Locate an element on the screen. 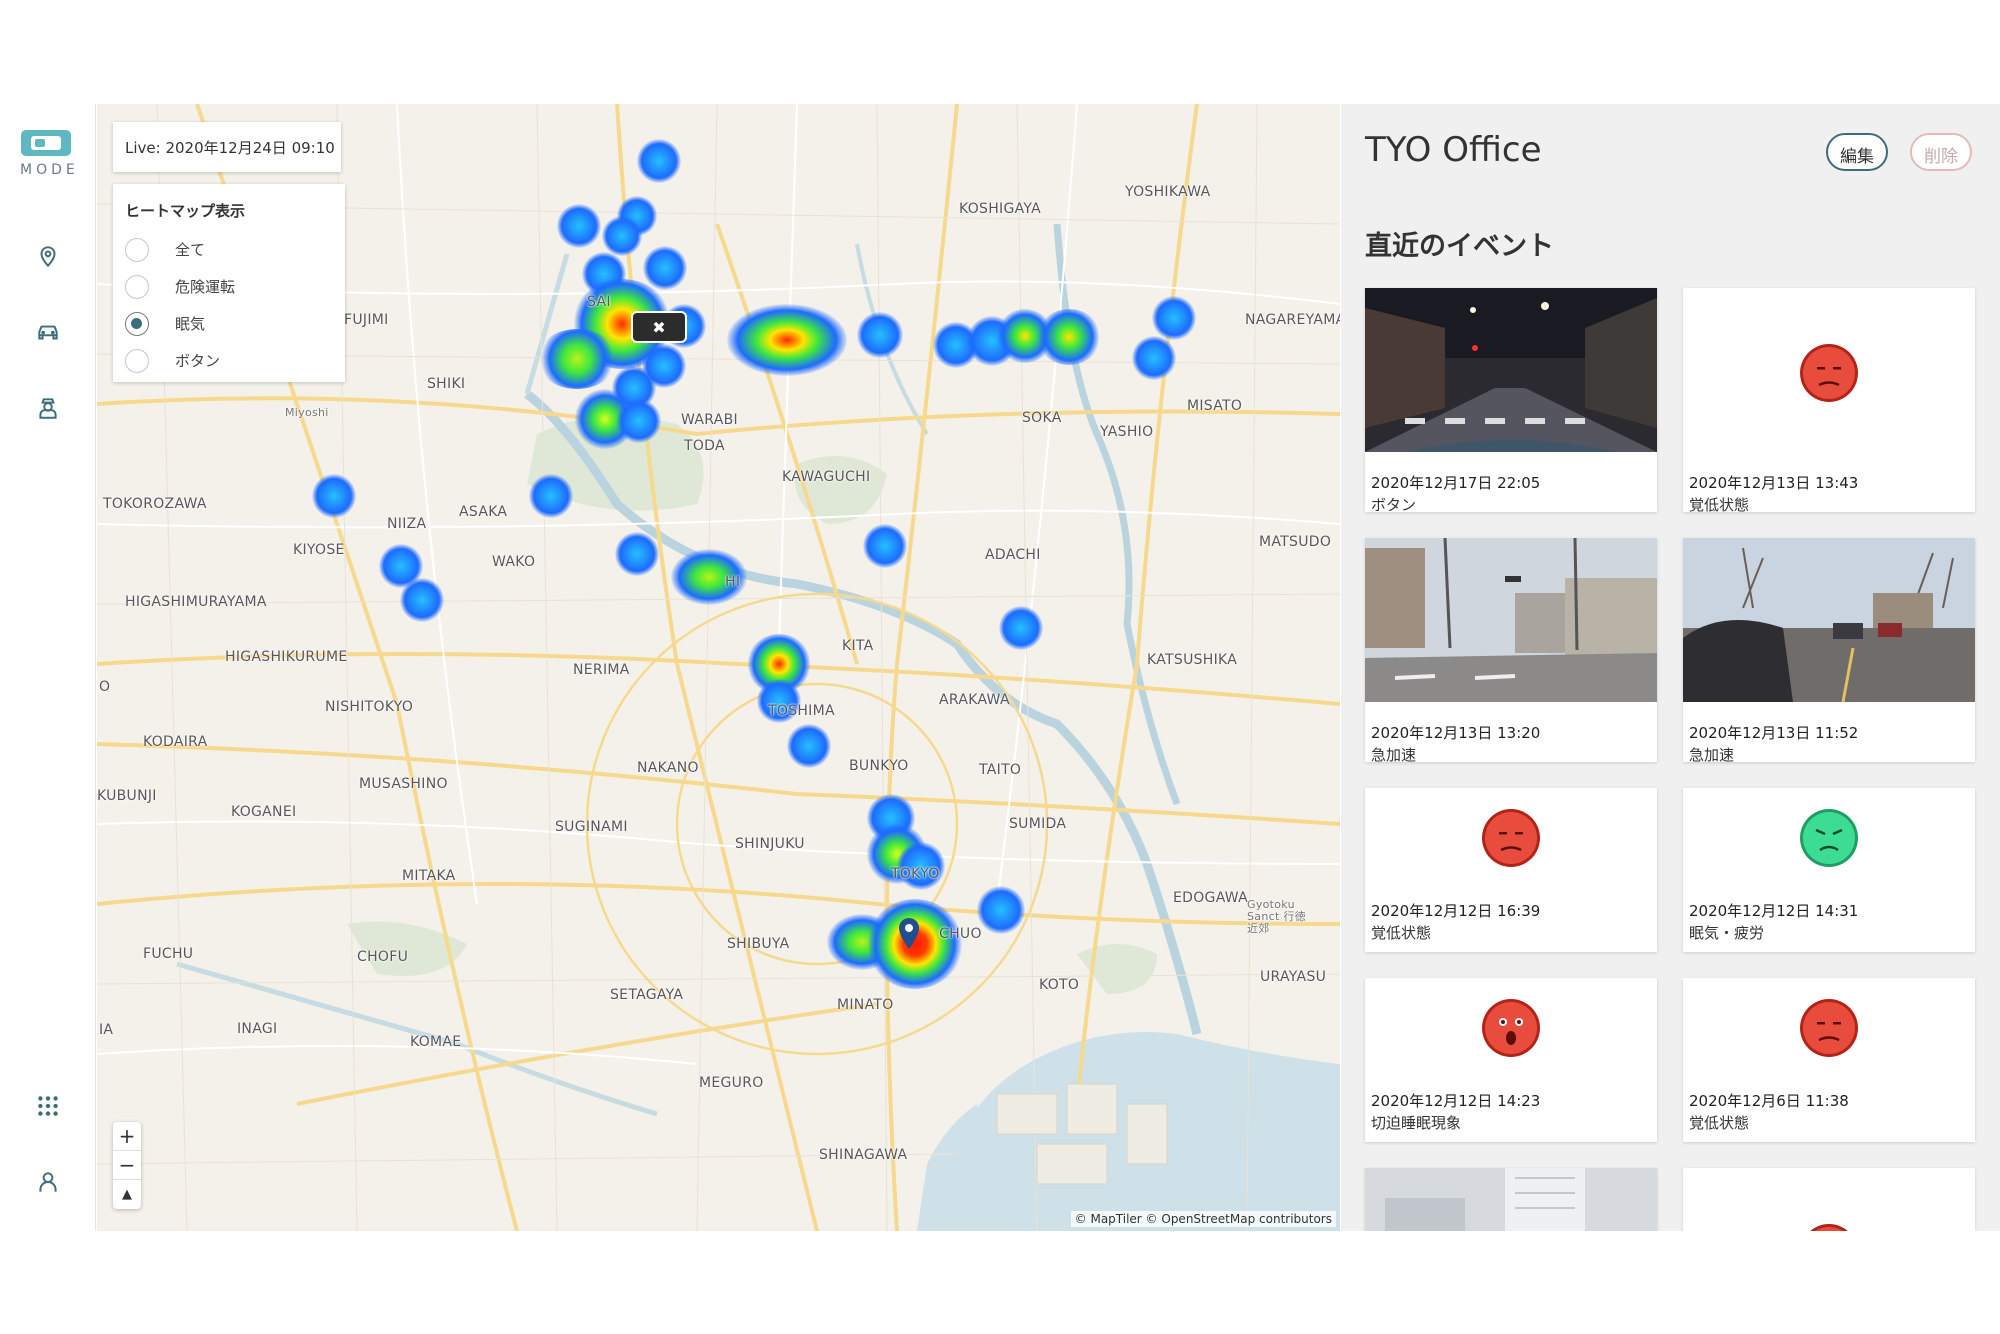  place-label: EDOGAWA is located at coordinates (1211, 898).